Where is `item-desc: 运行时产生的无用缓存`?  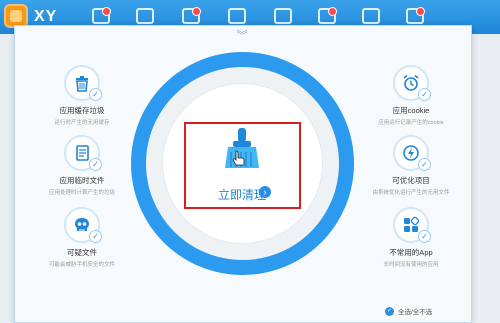 item-desc: 运行时产生的无用缓存 is located at coordinates (82, 123).